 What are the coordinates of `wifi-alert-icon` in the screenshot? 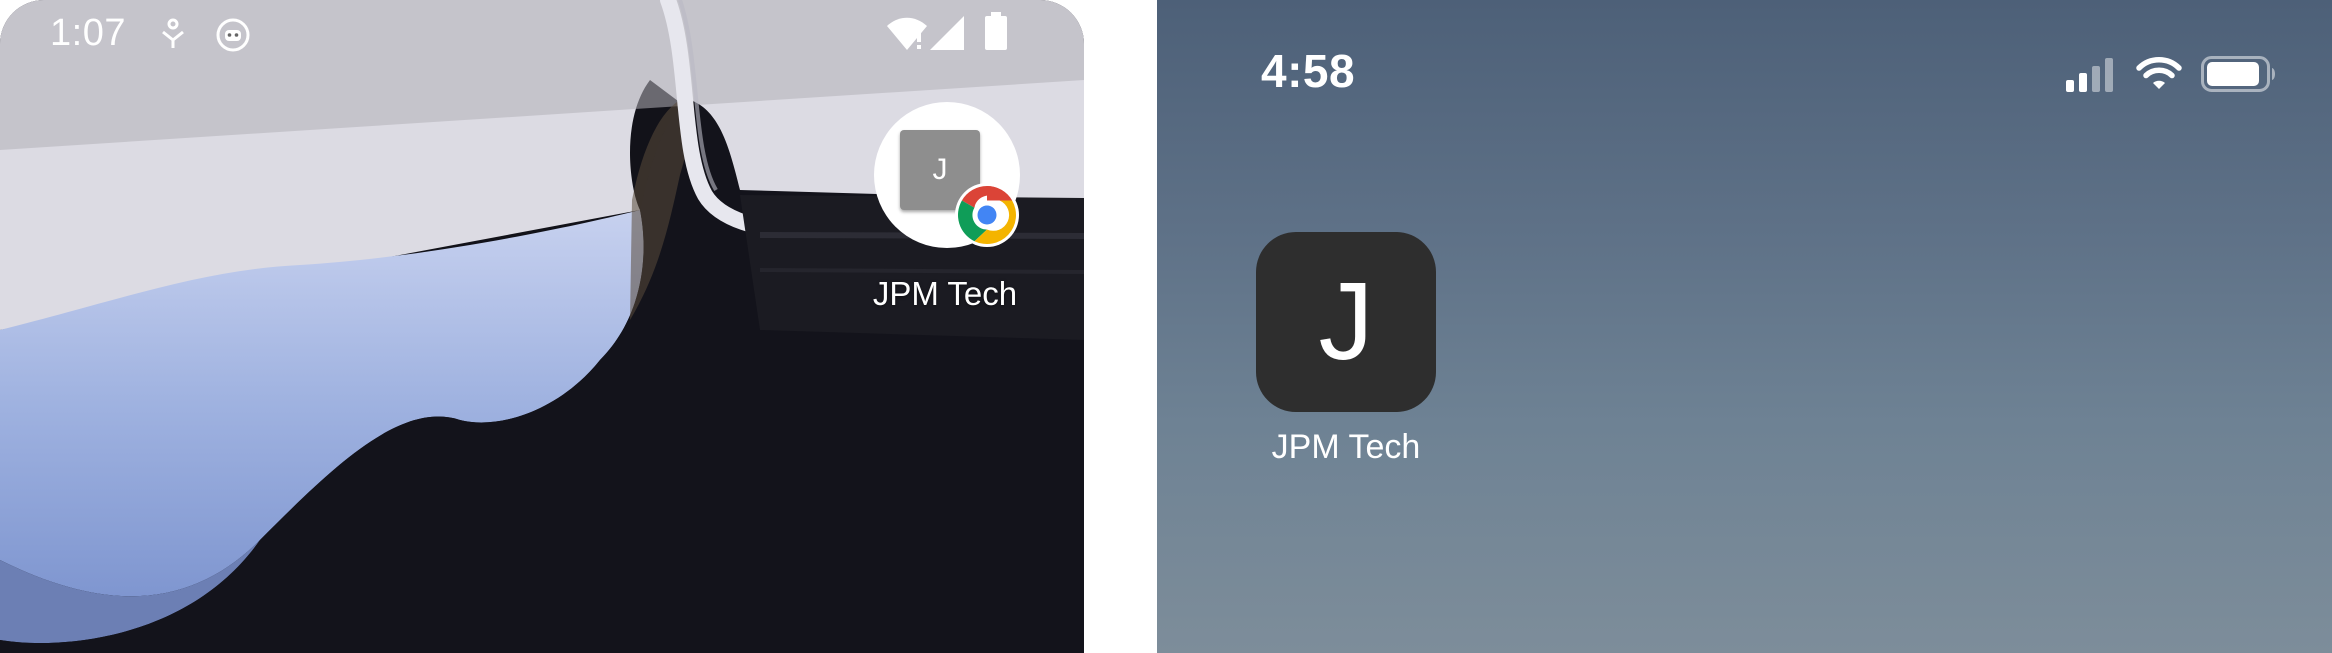 It's located at (907, 33).